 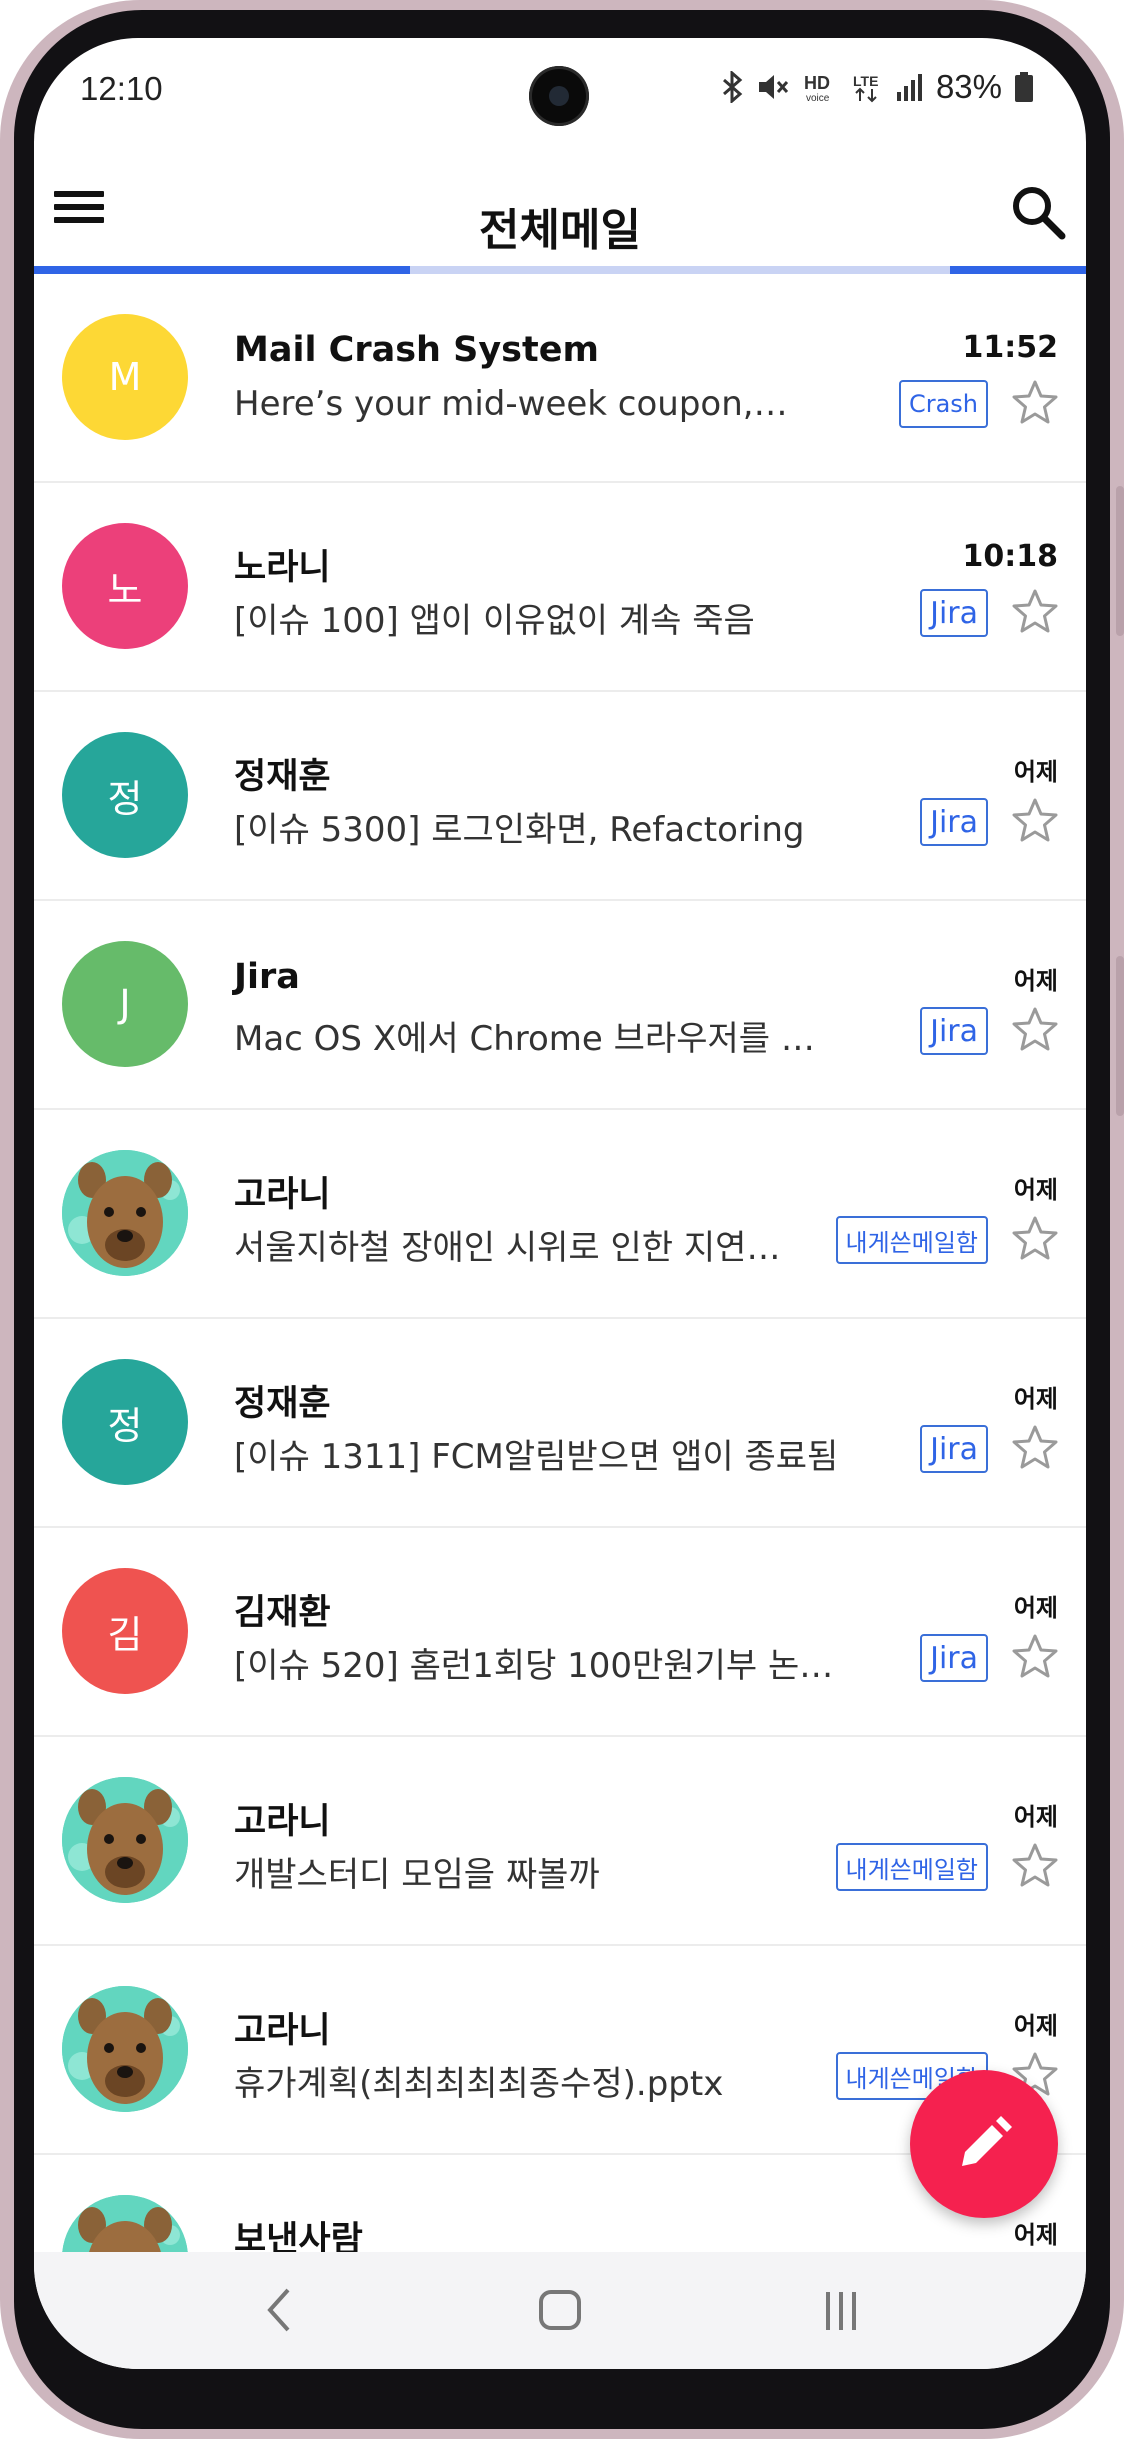 I want to click on email-row: 고라니서울지하철 장애인 시위로 인한 지연이... 어제내게쓴메일함, so click(x=560, y=1214).